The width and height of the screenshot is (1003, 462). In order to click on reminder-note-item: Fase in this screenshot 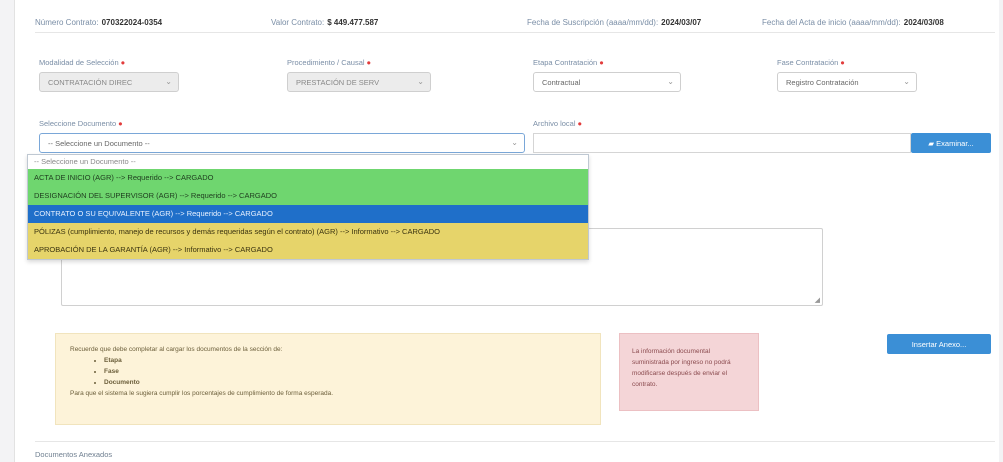, I will do `click(345, 371)`.